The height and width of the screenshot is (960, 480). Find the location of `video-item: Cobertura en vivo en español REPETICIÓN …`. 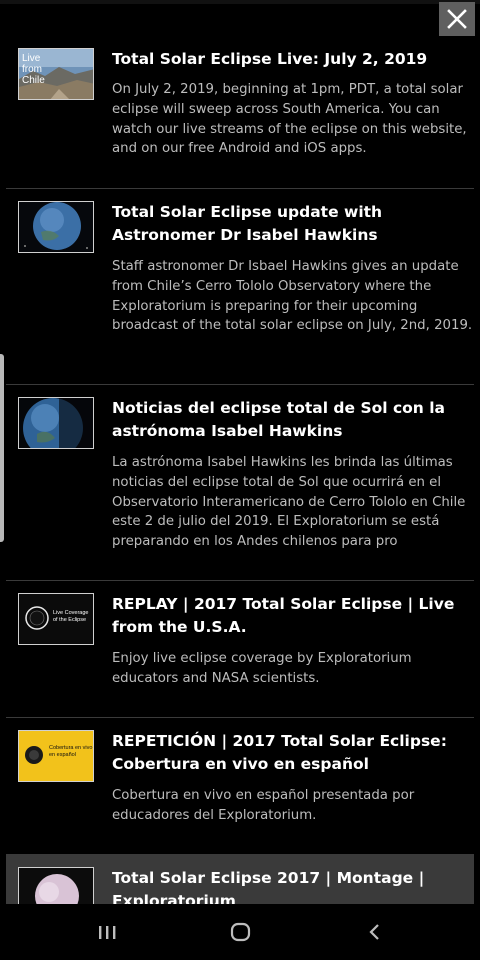

video-item: Cobertura en vivo en español REPETICIÓN … is located at coordinates (240, 786).